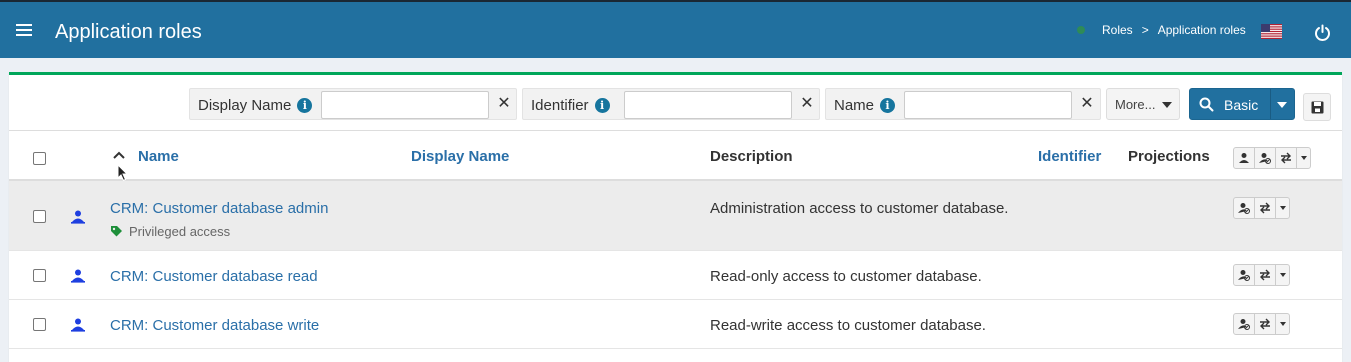 The width and height of the screenshot is (1351, 362). What do you see at coordinates (39, 158) in the screenshot?
I see `select-all-checkbox` at bounding box center [39, 158].